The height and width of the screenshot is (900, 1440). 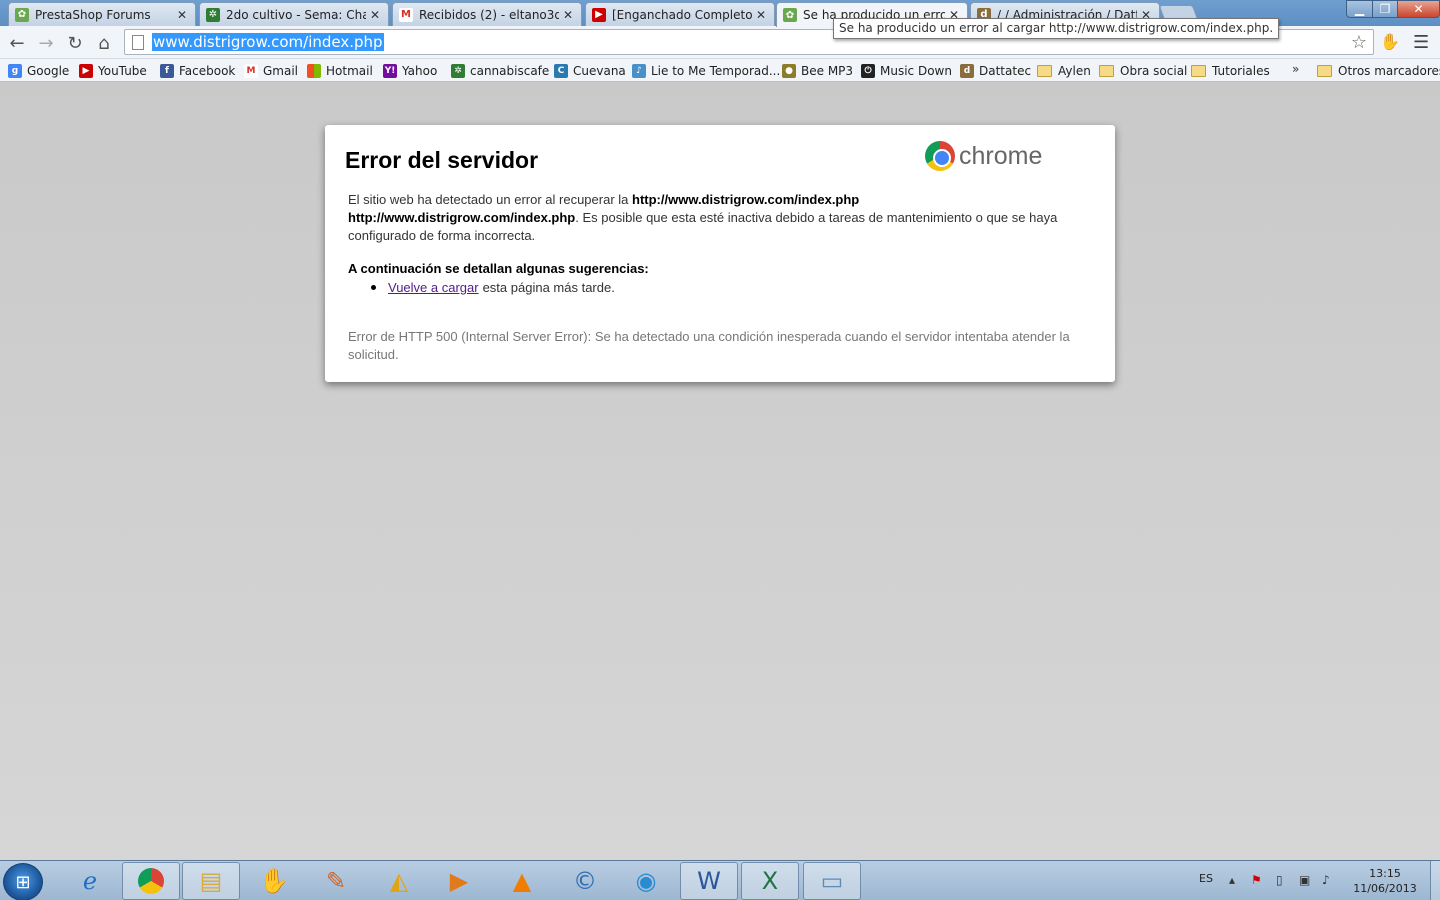 I want to click on taskbar-internet-explorer: ℯ, so click(x=90, y=881).